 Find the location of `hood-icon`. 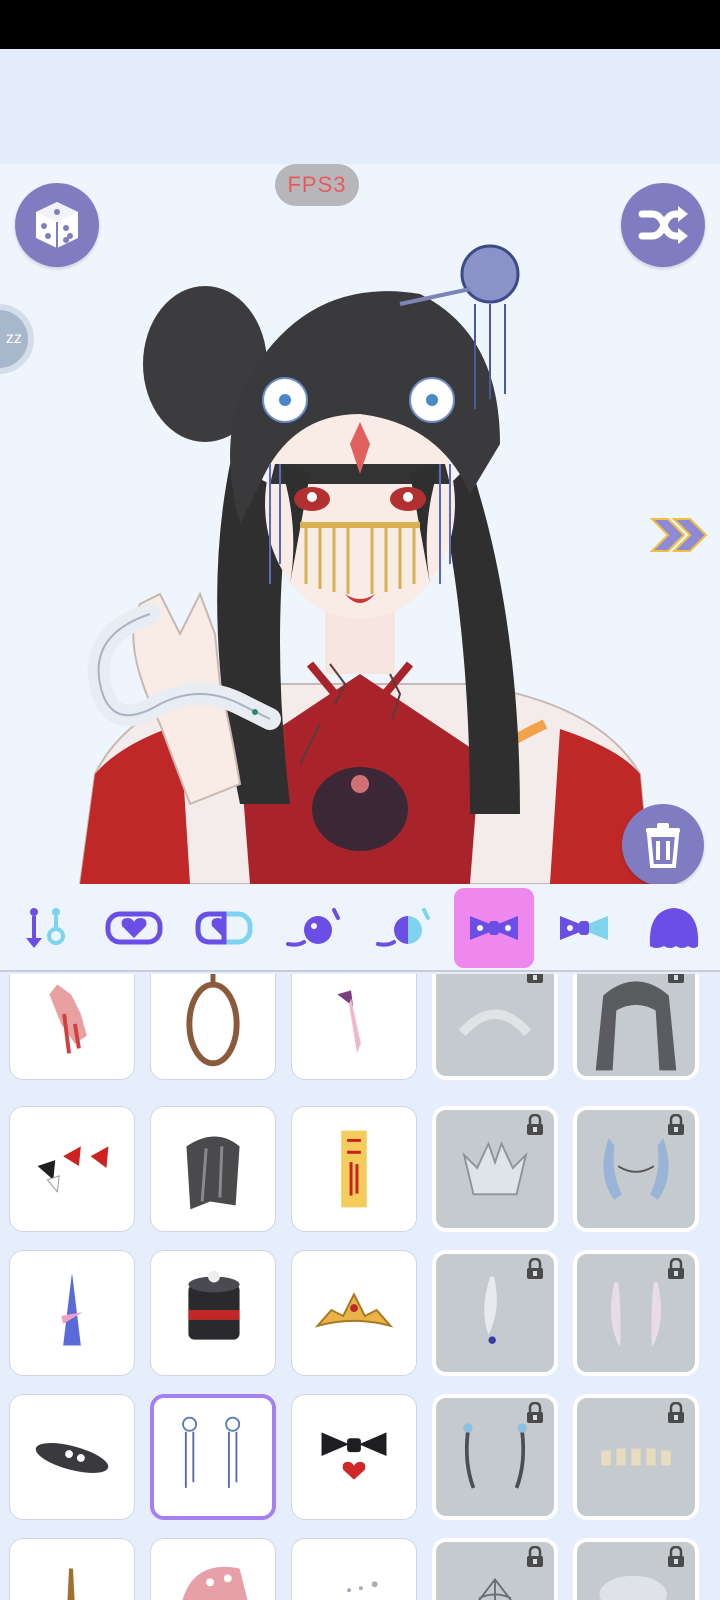

hood-icon is located at coordinates (636, 1026).